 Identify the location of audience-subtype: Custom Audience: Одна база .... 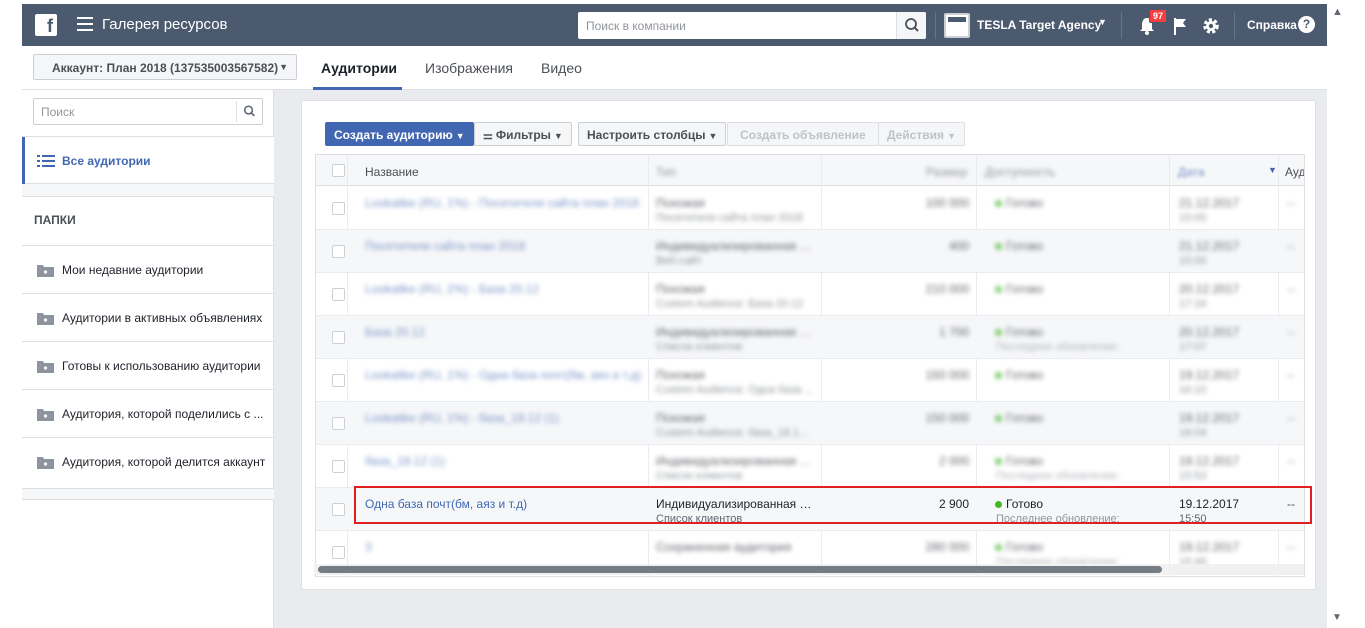
(735, 390).